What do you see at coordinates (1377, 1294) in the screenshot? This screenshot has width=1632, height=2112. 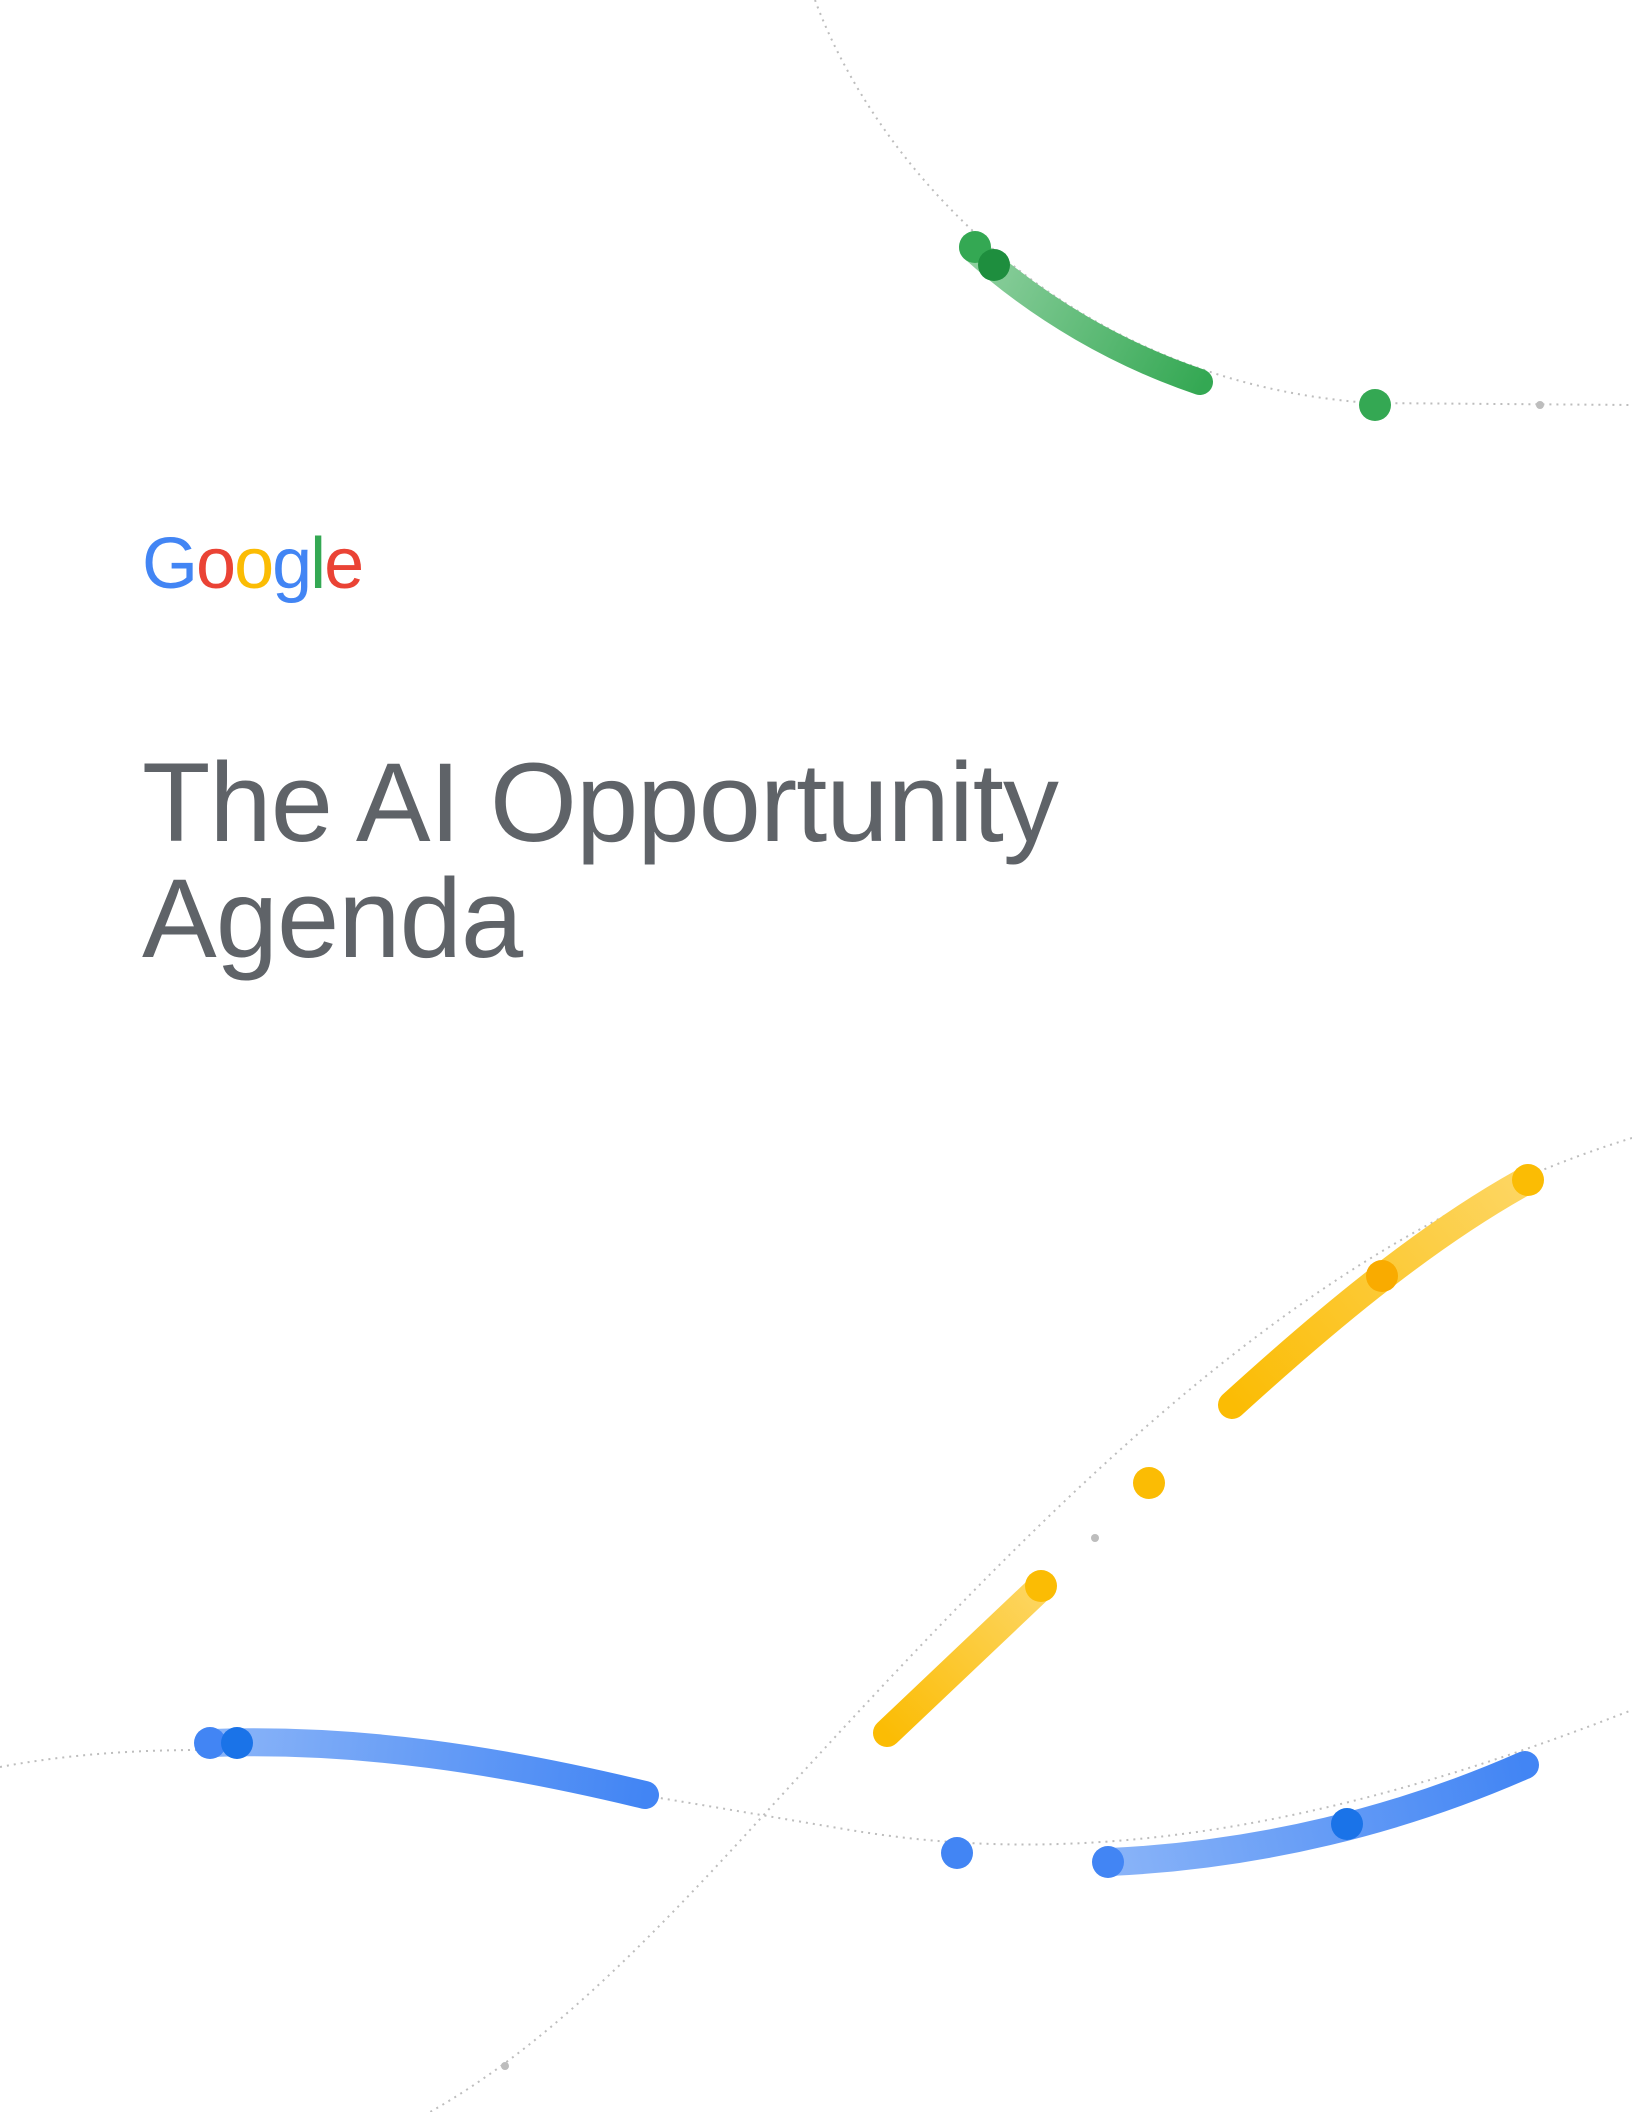 I see `yellow-arc-top` at bounding box center [1377, 1294].